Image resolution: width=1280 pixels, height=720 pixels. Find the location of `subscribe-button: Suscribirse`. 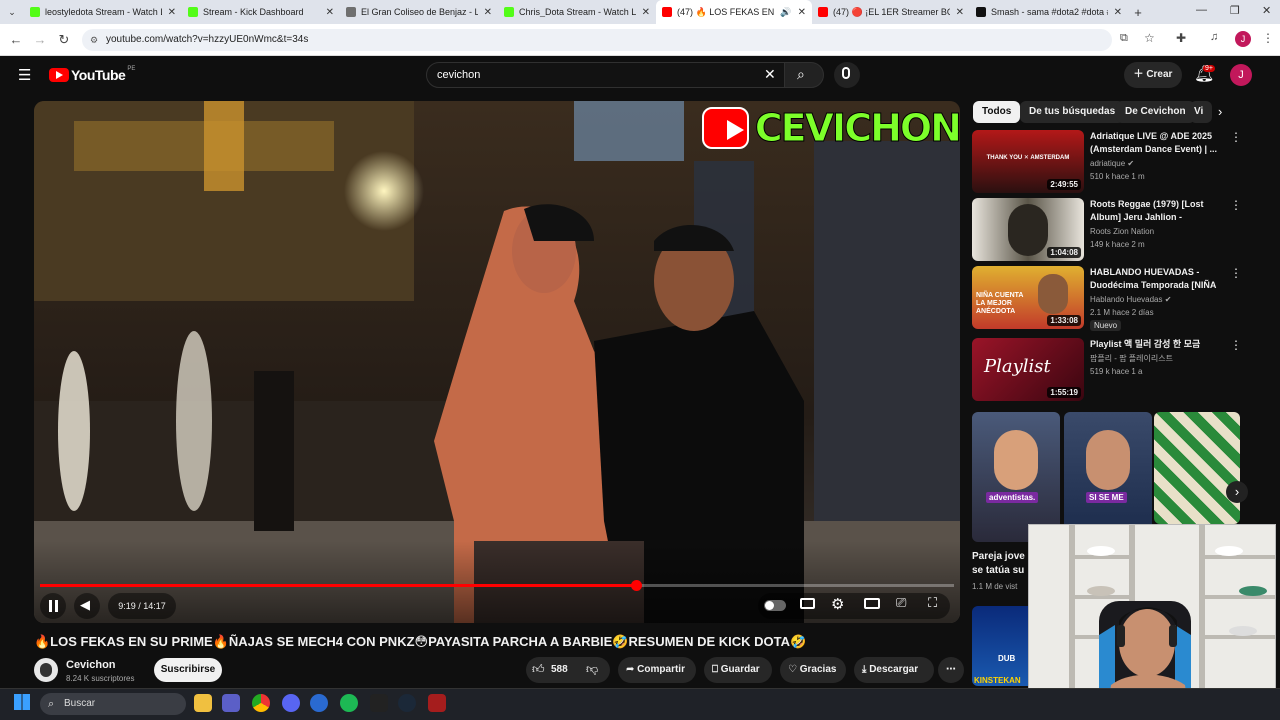

subscribe-button: Suscribirse is located at coordinates (188, 670).